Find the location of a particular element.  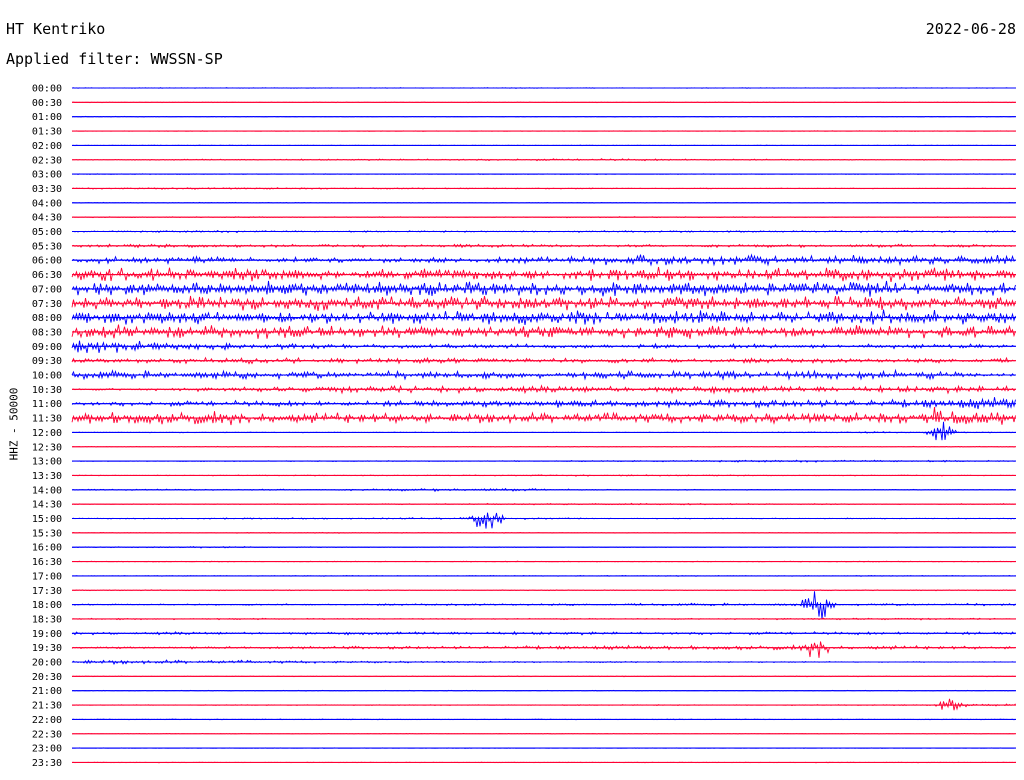

time-tick-label: 00:30 is located at coordinates (47, 103).